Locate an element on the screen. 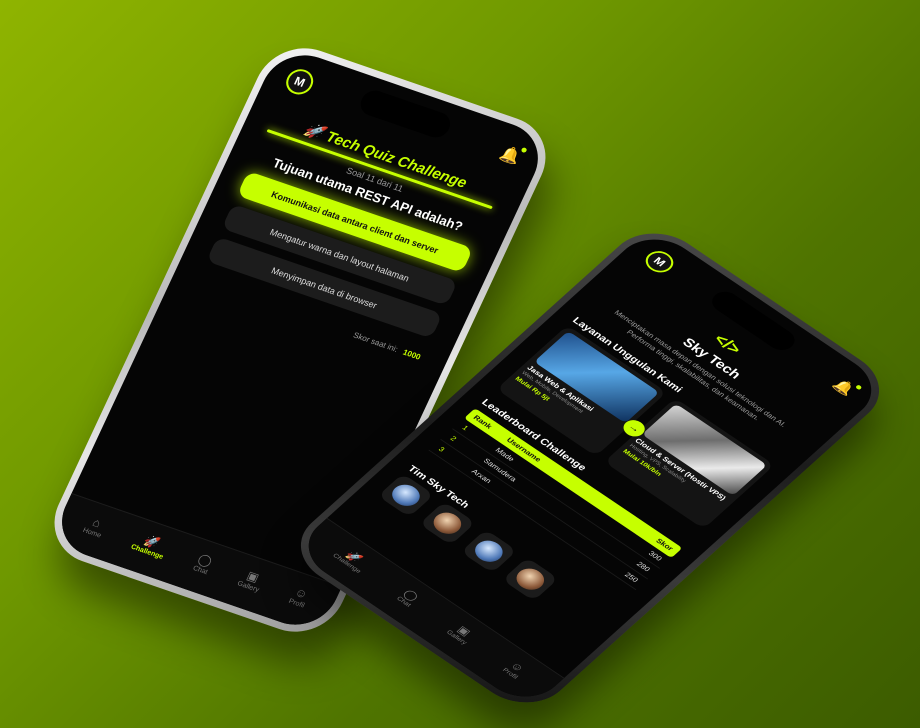  score-value: 1000 is located at coordinates (412, 354).